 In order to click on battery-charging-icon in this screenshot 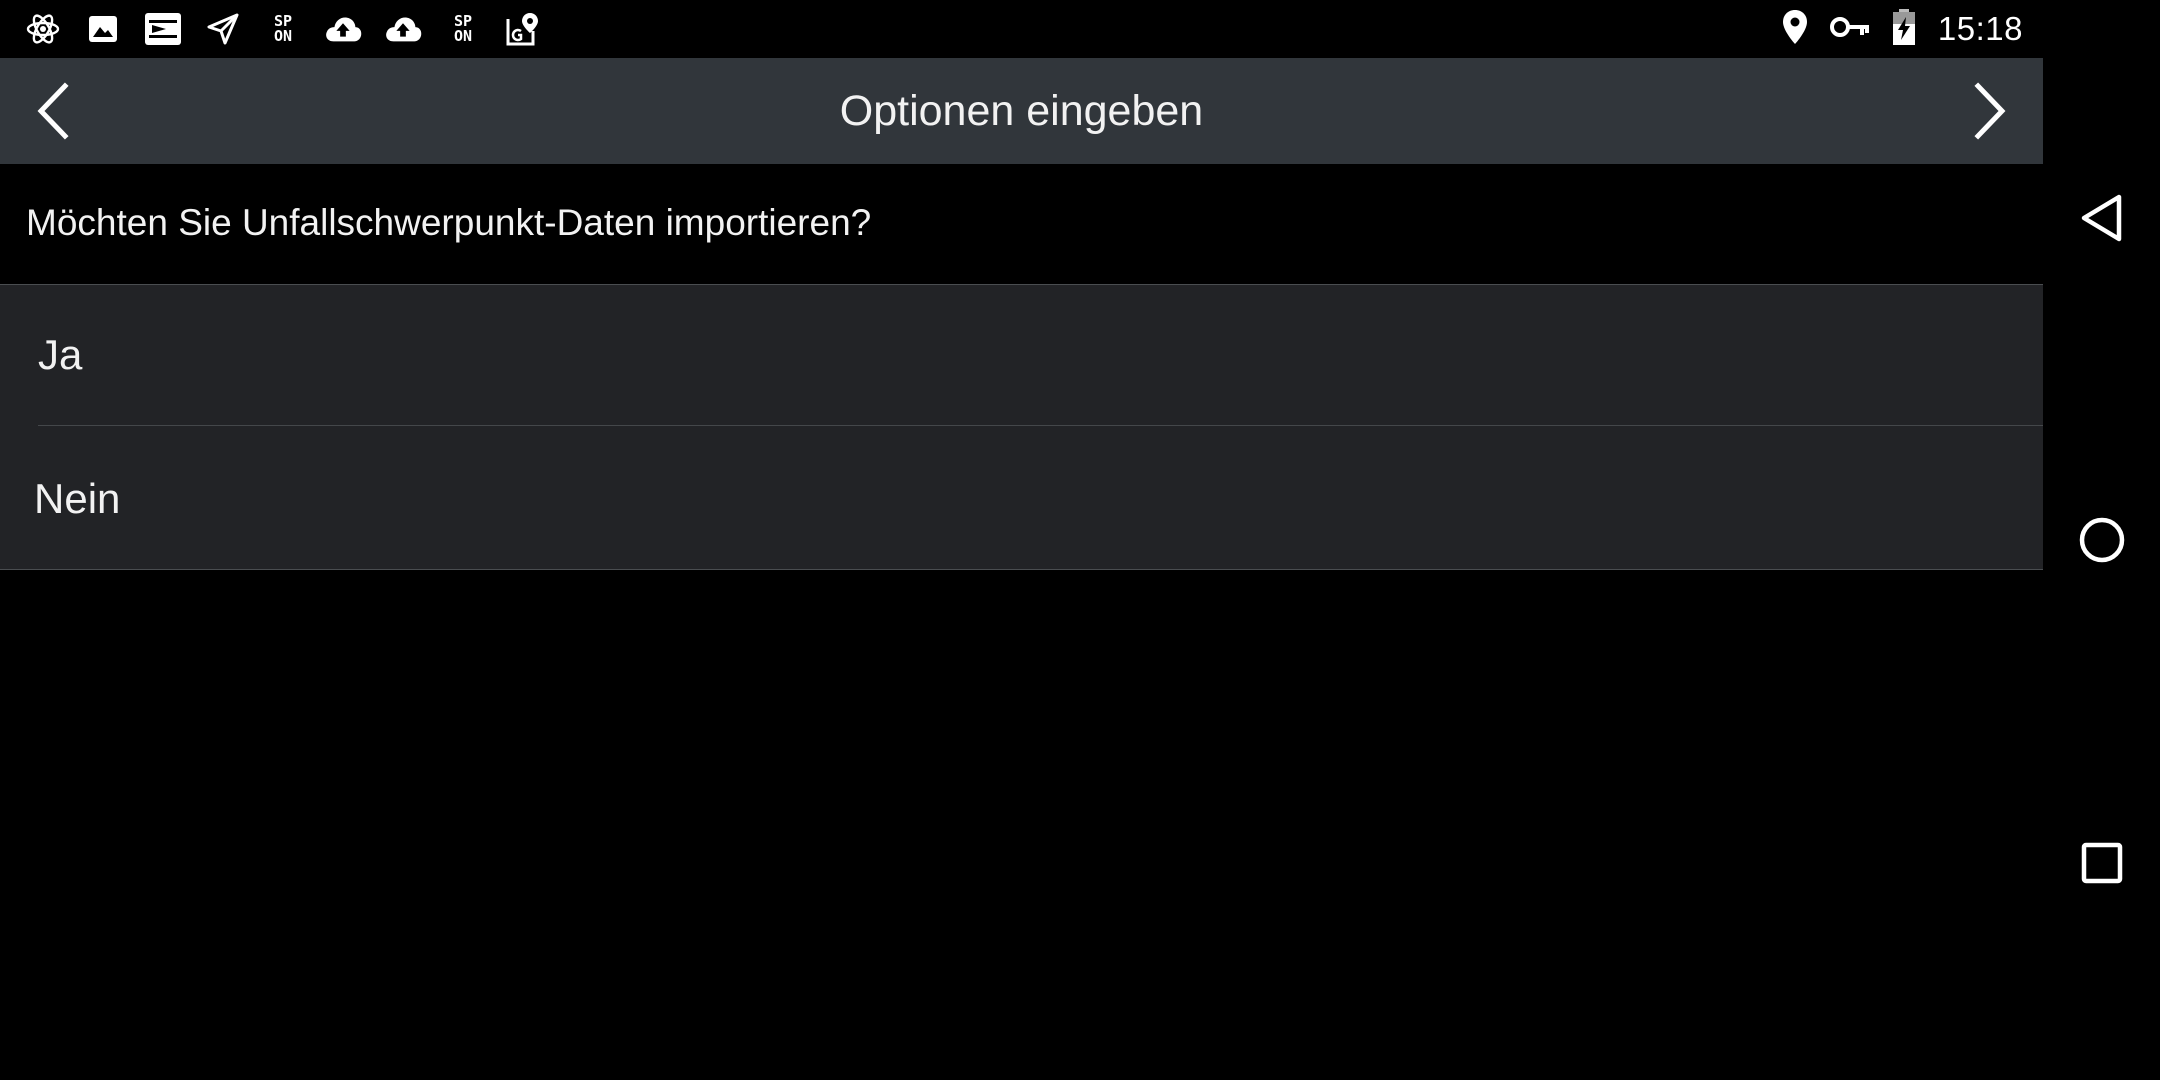, I will do `click(1904, 29)`.